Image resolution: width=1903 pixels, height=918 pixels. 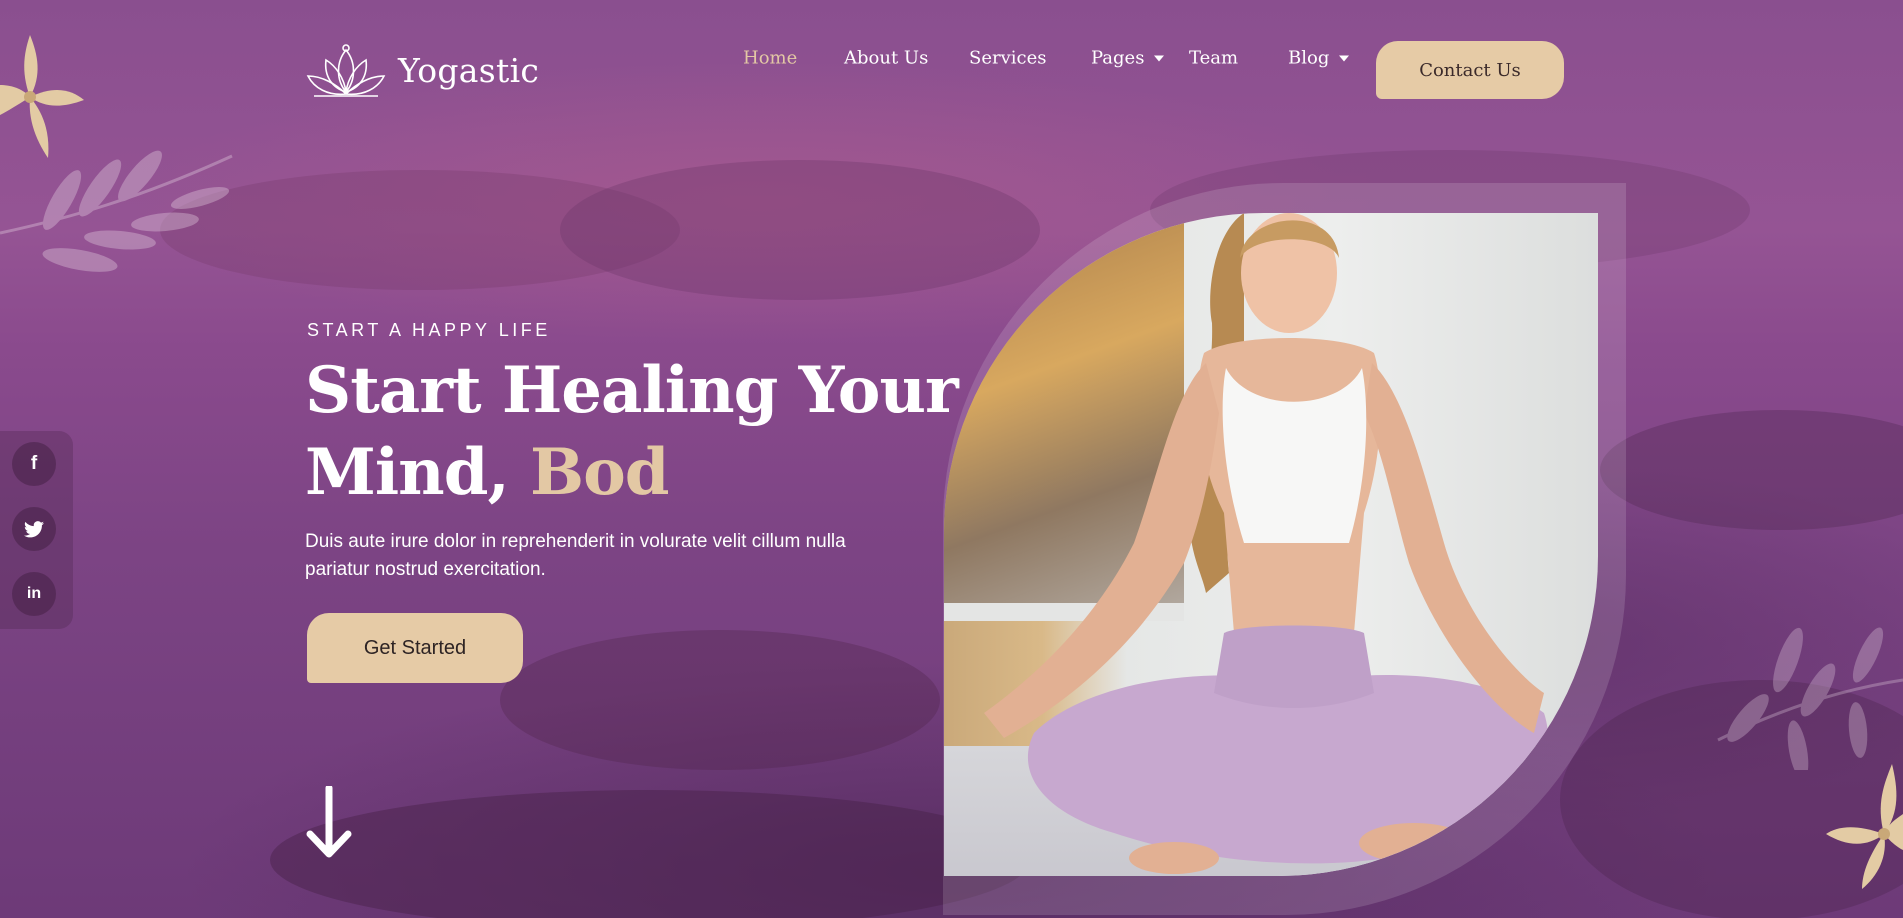 I want to click on nav-item-label: Home, so click(x=770, y=58).